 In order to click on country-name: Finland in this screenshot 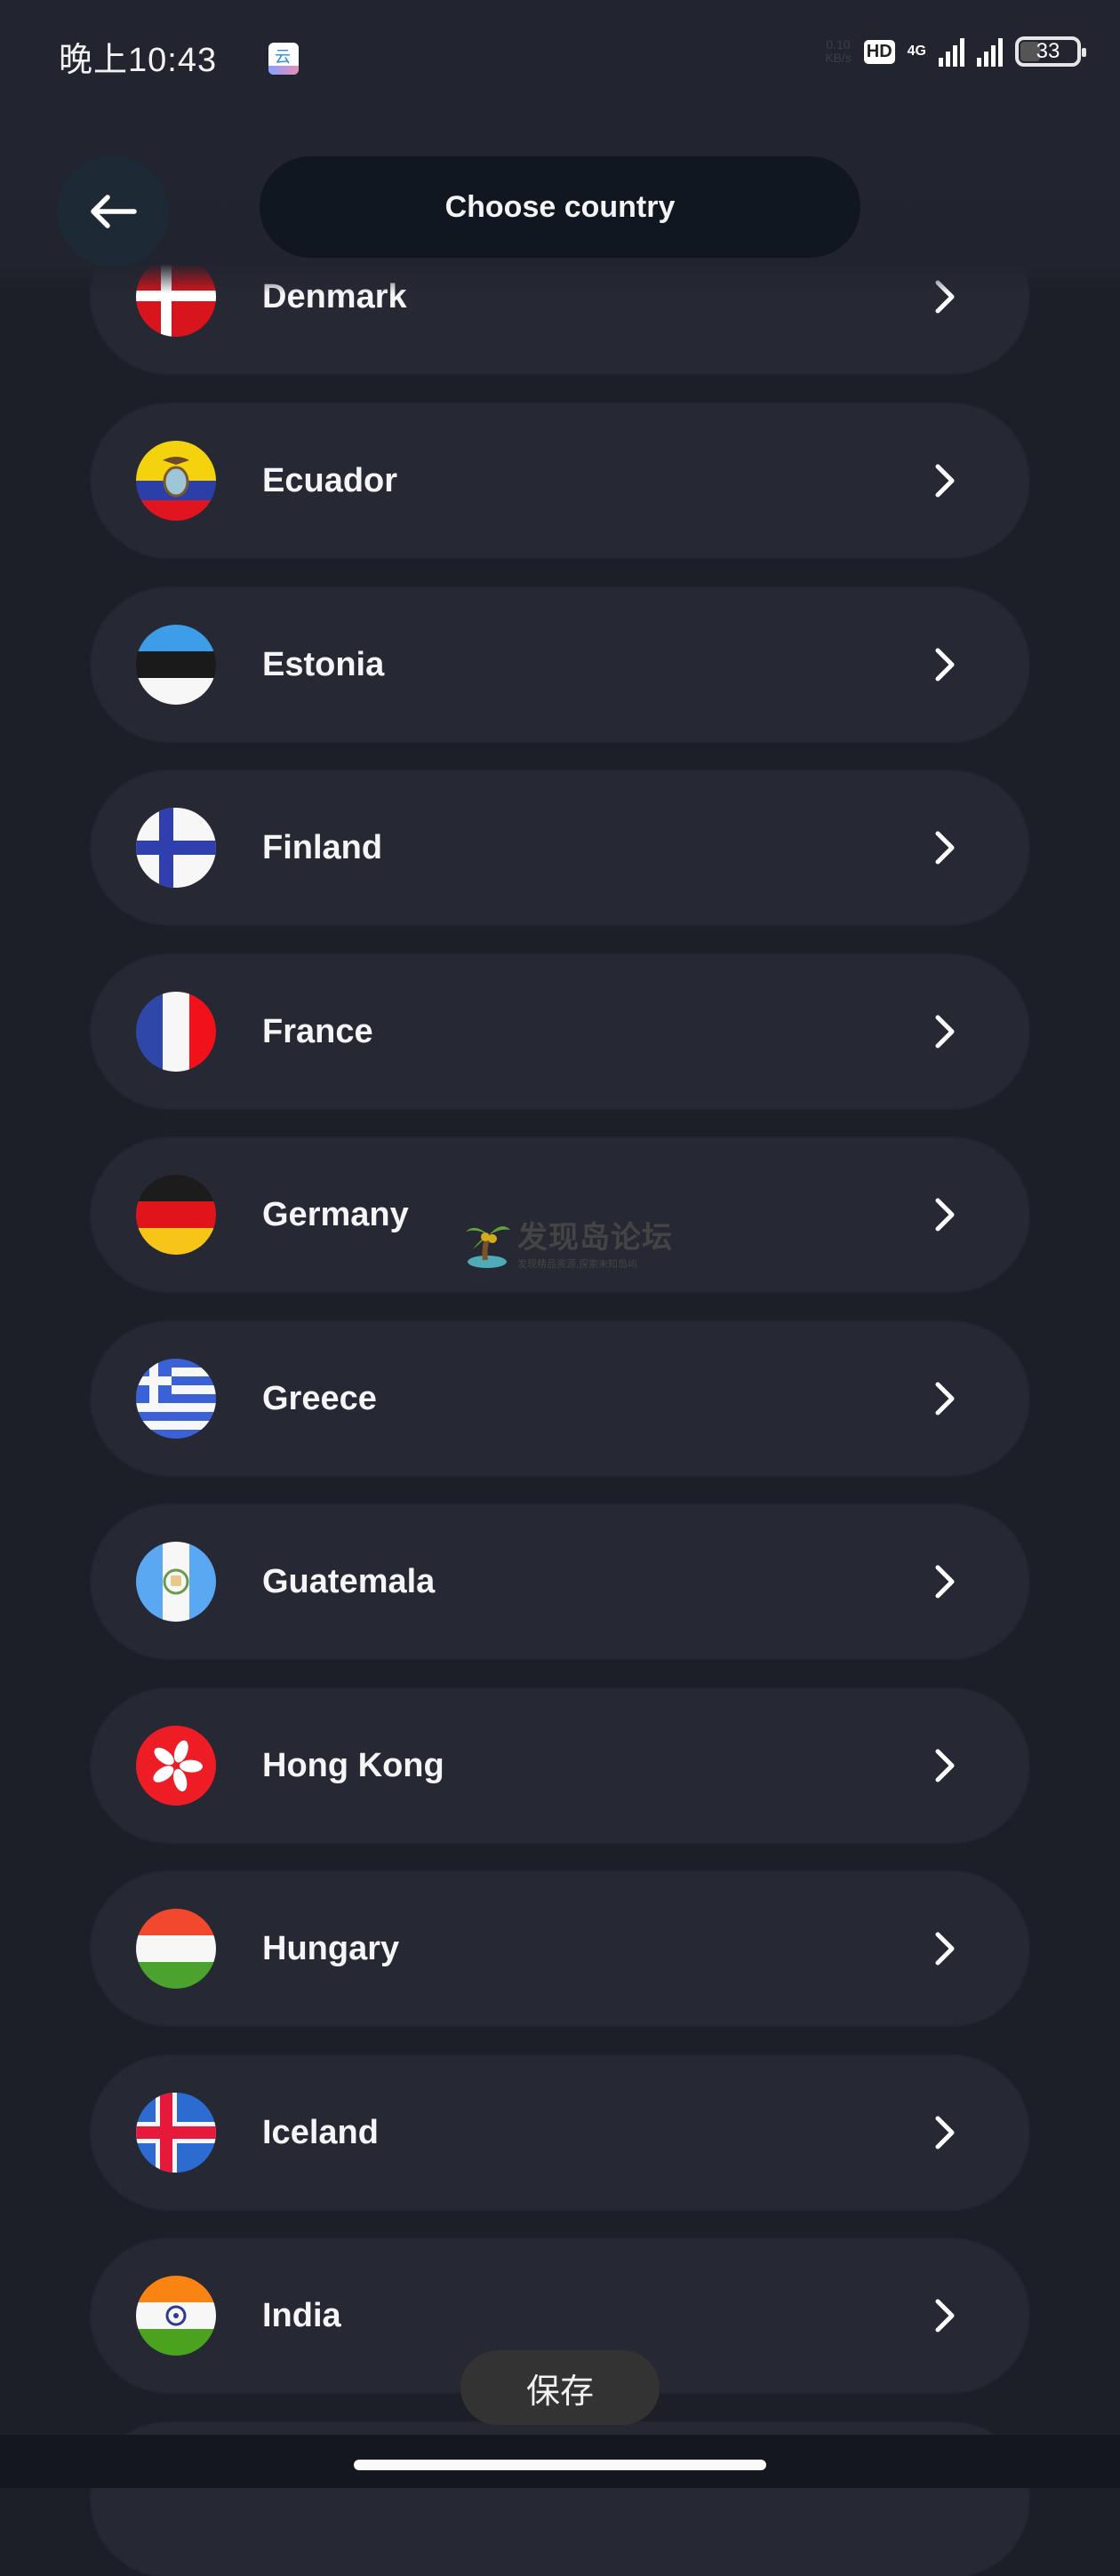, I will do `click(322, 848)`.